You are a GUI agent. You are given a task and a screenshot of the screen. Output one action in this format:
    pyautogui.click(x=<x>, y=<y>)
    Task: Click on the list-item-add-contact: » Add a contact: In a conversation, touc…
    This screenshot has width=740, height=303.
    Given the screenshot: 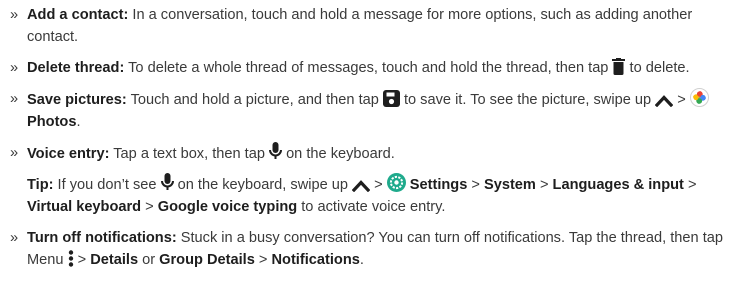 What is the action you would take?
    pyautogui.click(x=371, y=26)
    